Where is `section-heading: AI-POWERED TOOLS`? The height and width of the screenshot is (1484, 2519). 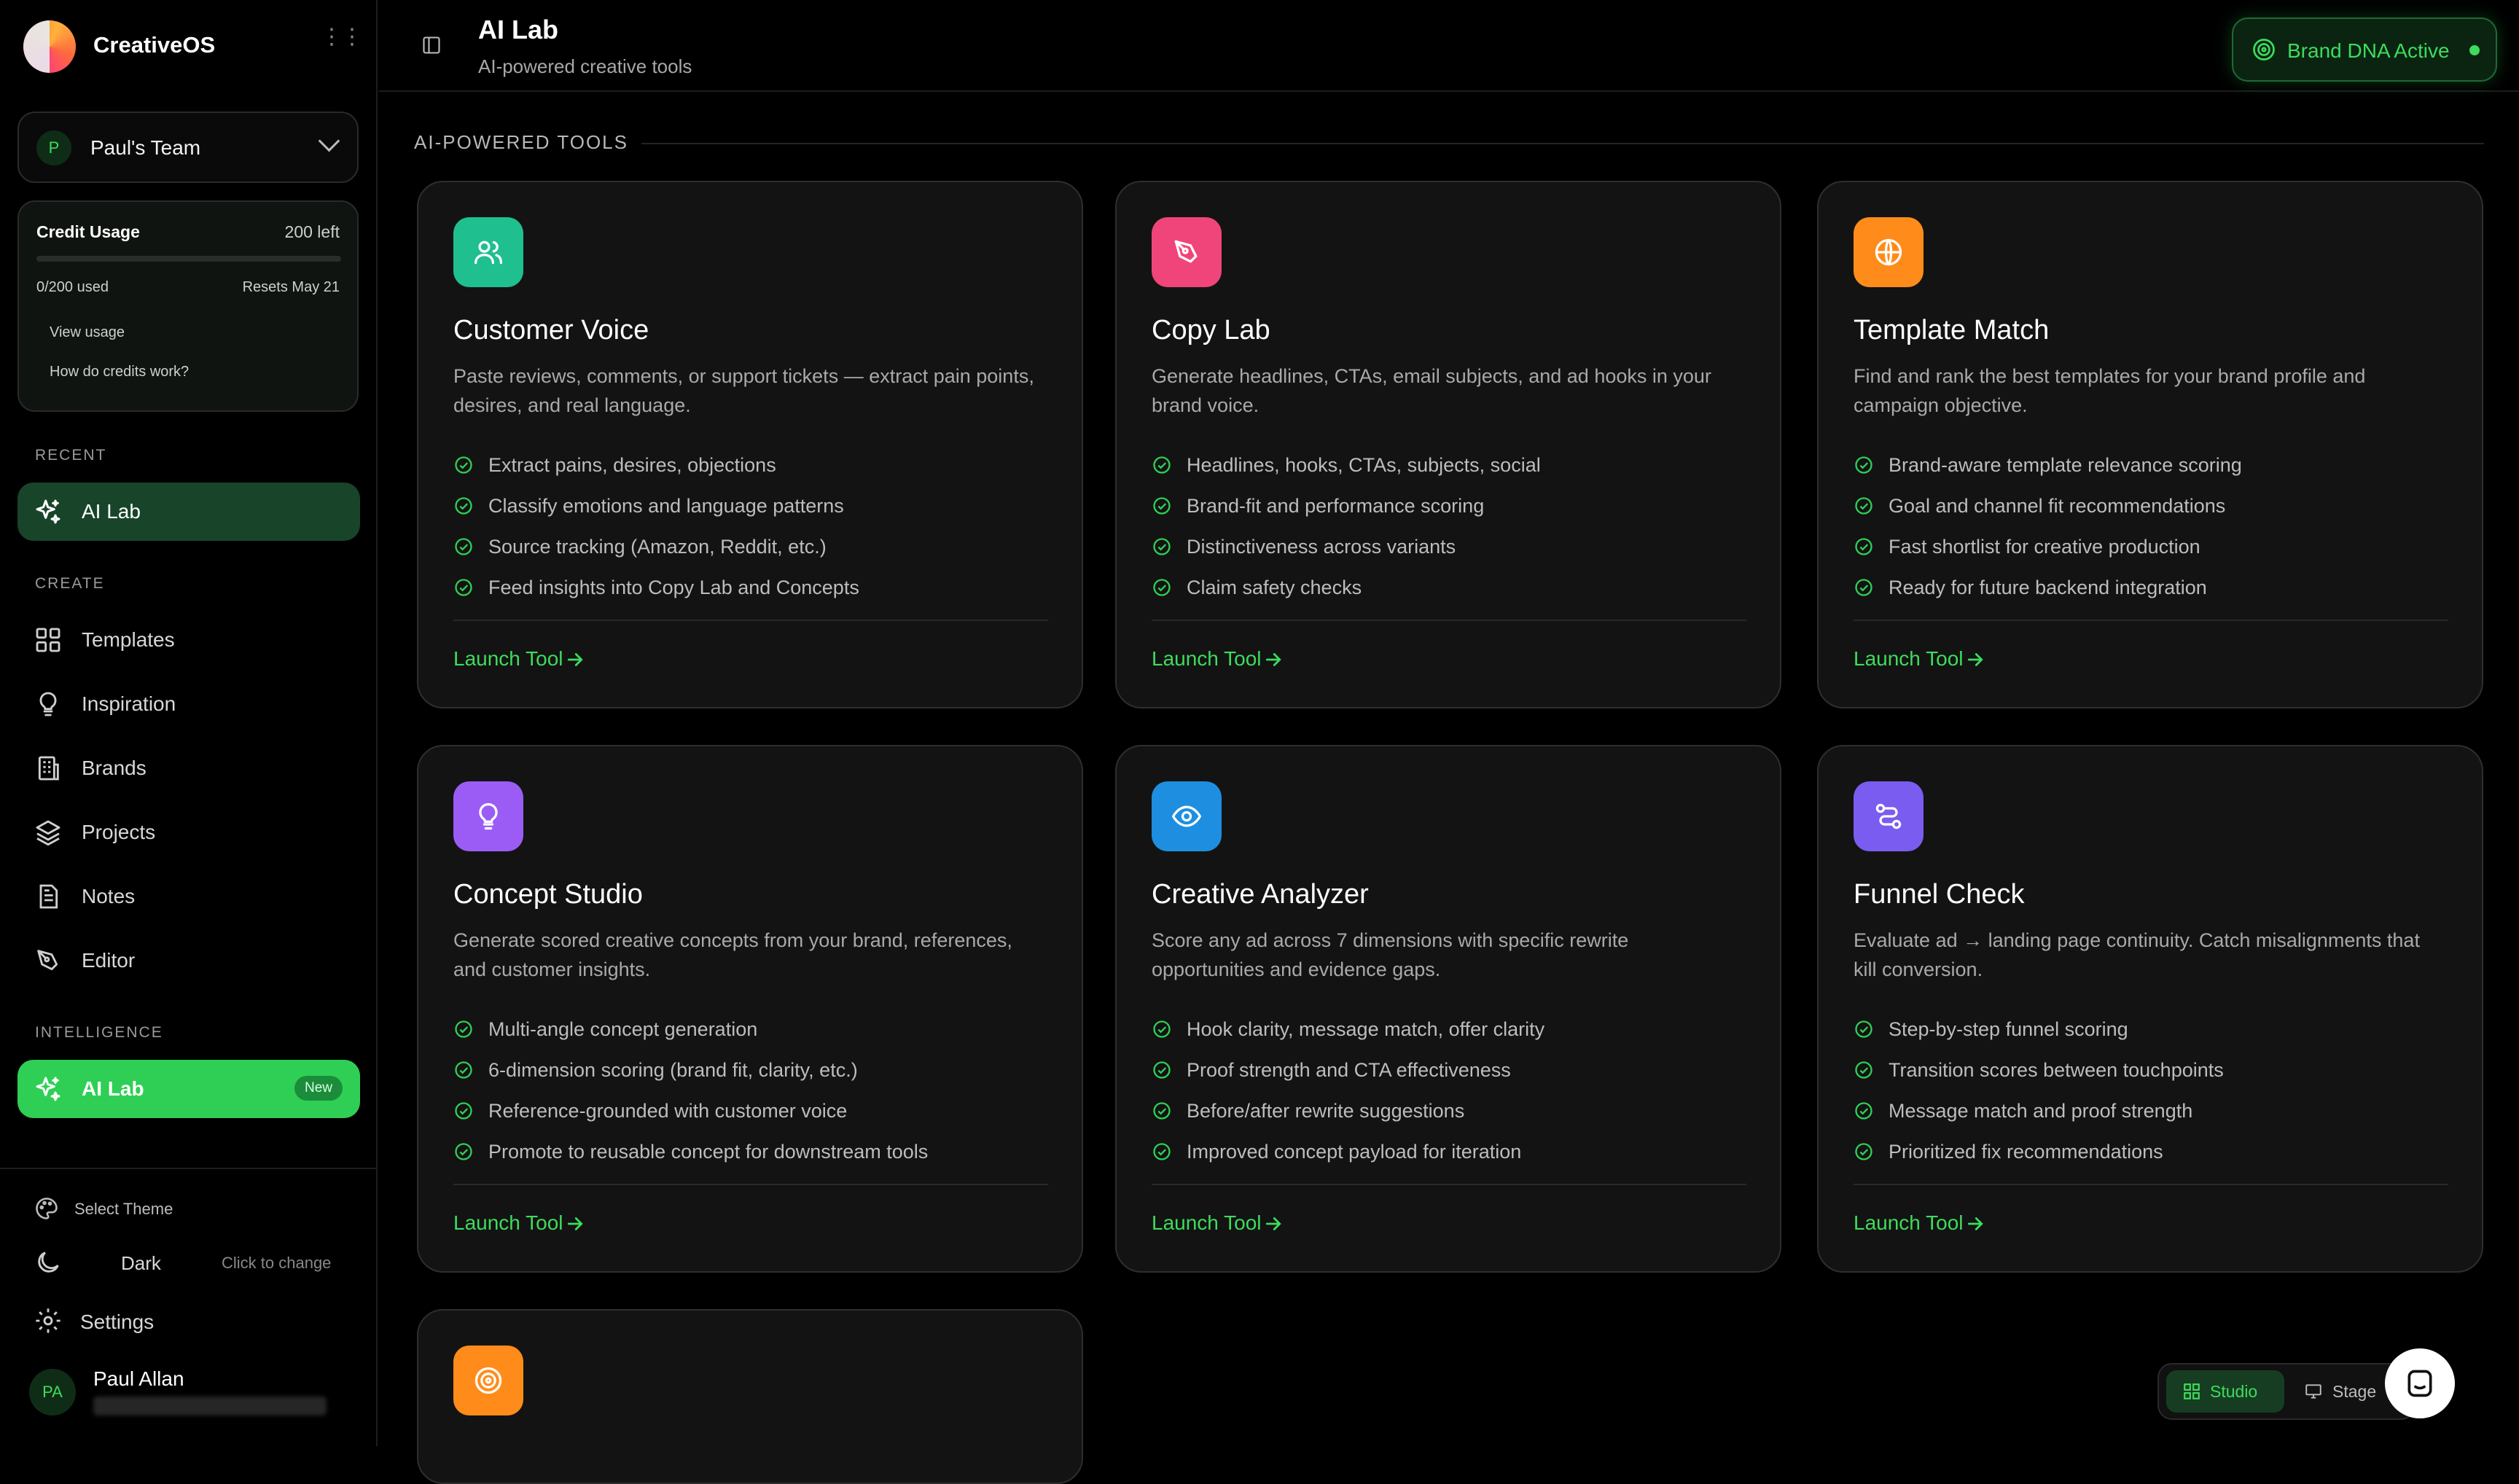
section-heading: AI-POWERED TOOLS is located at coordinates (521, 142).